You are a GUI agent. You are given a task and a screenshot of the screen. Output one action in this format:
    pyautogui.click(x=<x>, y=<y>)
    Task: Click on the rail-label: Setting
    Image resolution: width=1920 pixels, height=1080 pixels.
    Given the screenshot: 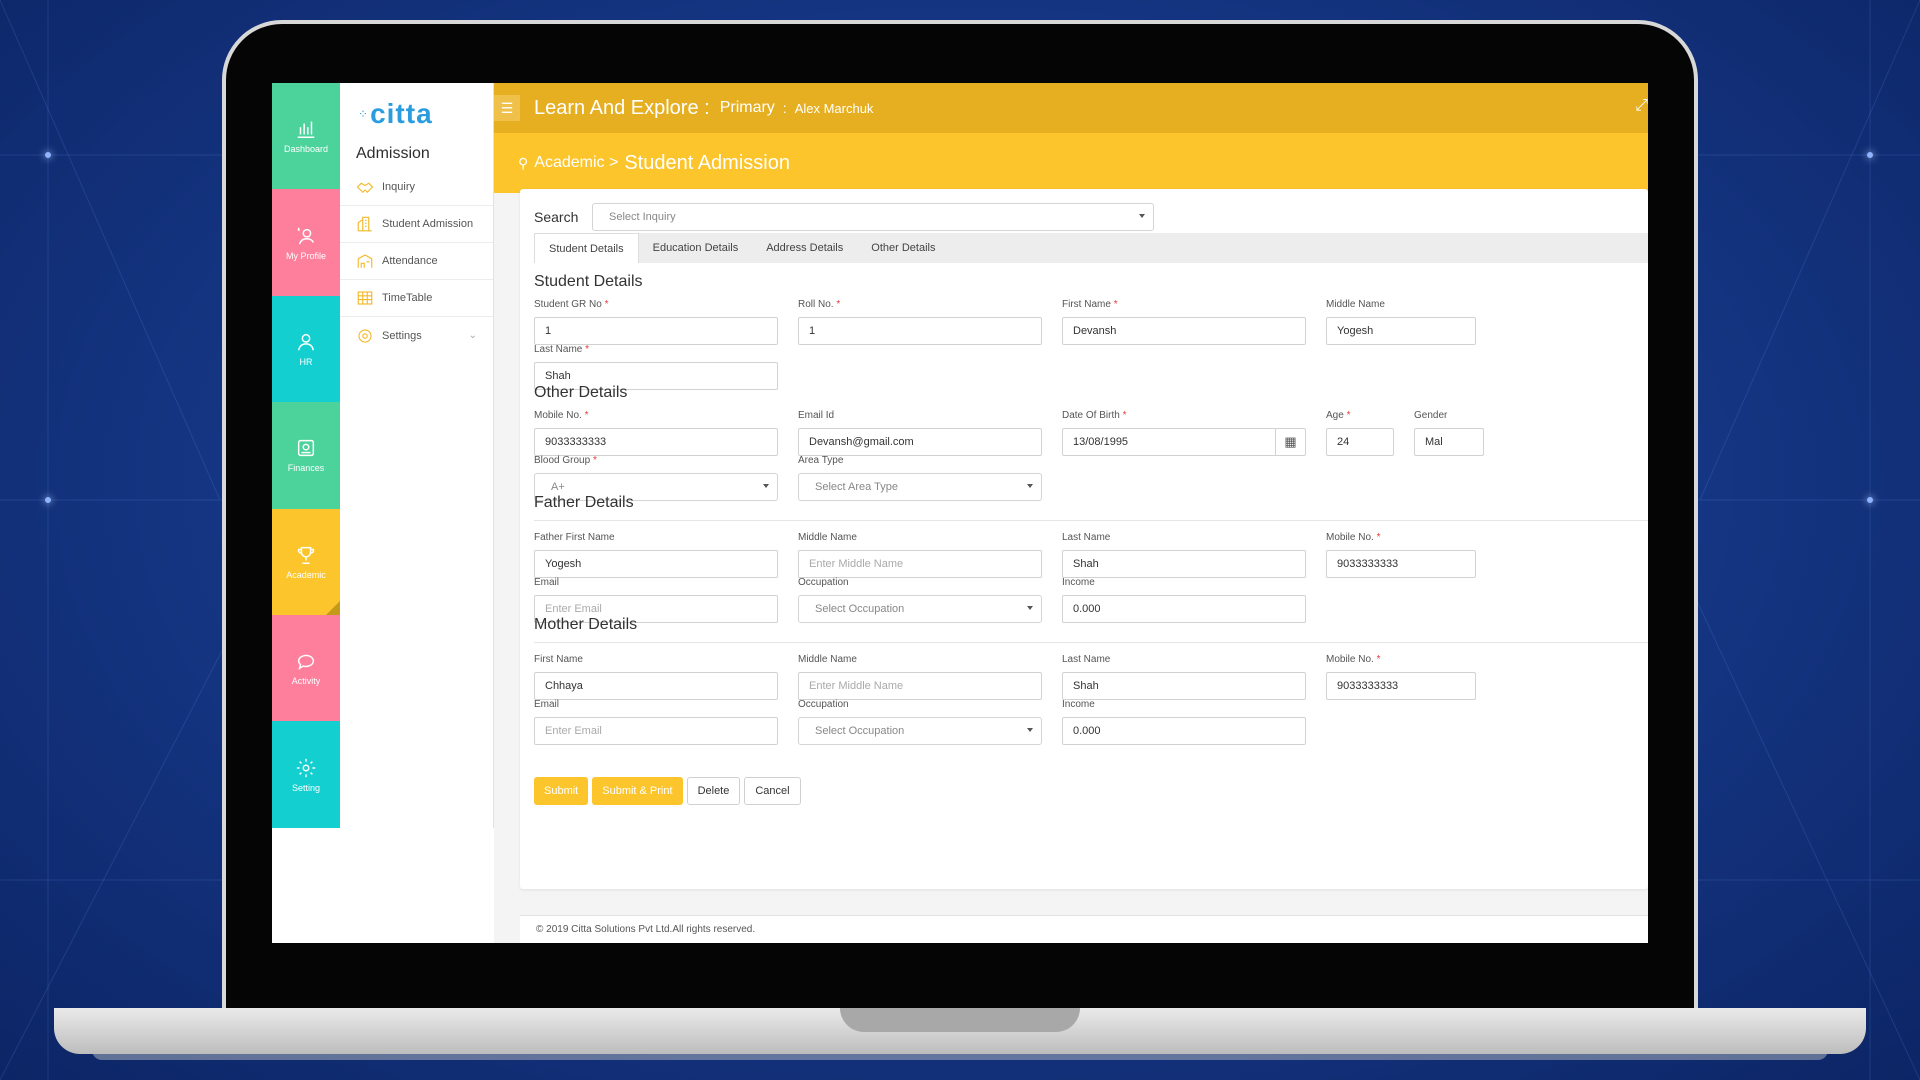 What is the action you would take?
    pyautogui.click(x=306, y=787)
    